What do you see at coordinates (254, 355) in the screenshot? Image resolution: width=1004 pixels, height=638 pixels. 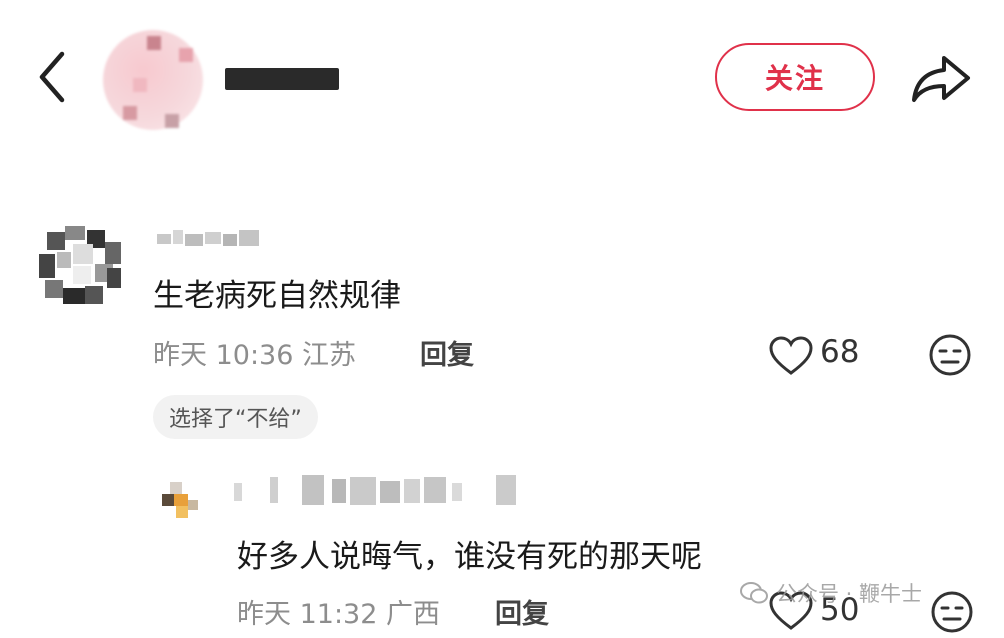 I see `comment-meta: 昨天 10:36 江苏` at bounding box center [254, 355].